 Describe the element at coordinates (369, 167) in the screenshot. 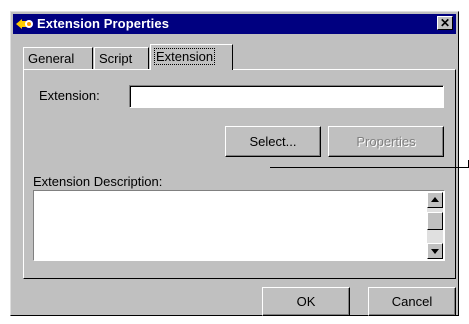

I see `callout-line` at that location.